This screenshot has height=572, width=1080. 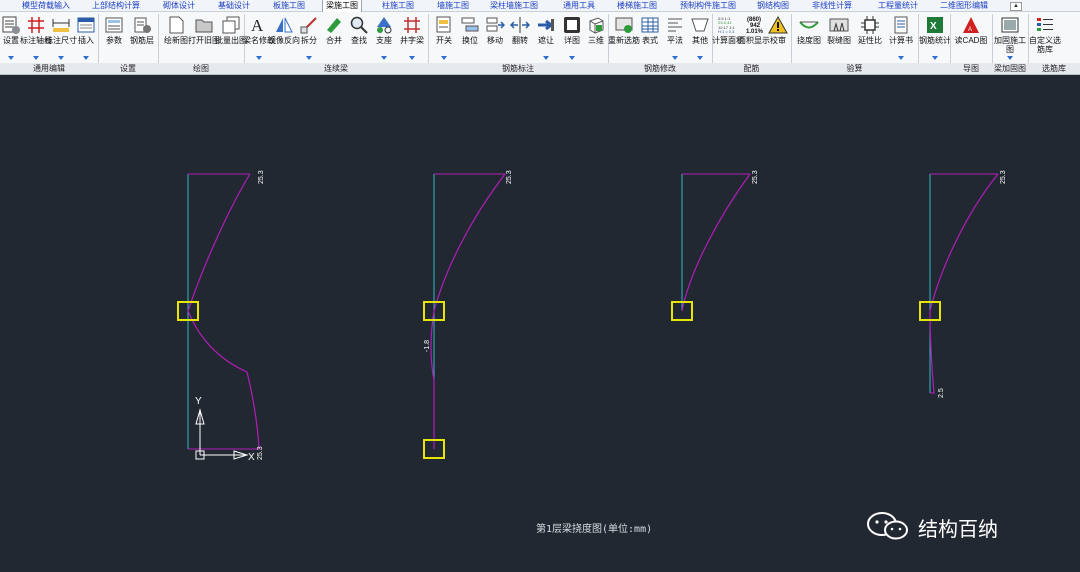 What do you see at coordinates (221, 315) in the screenshot?
I see `beam-deflection-diagram-1: 25.3 25.3` at bounding box center [221, 315].